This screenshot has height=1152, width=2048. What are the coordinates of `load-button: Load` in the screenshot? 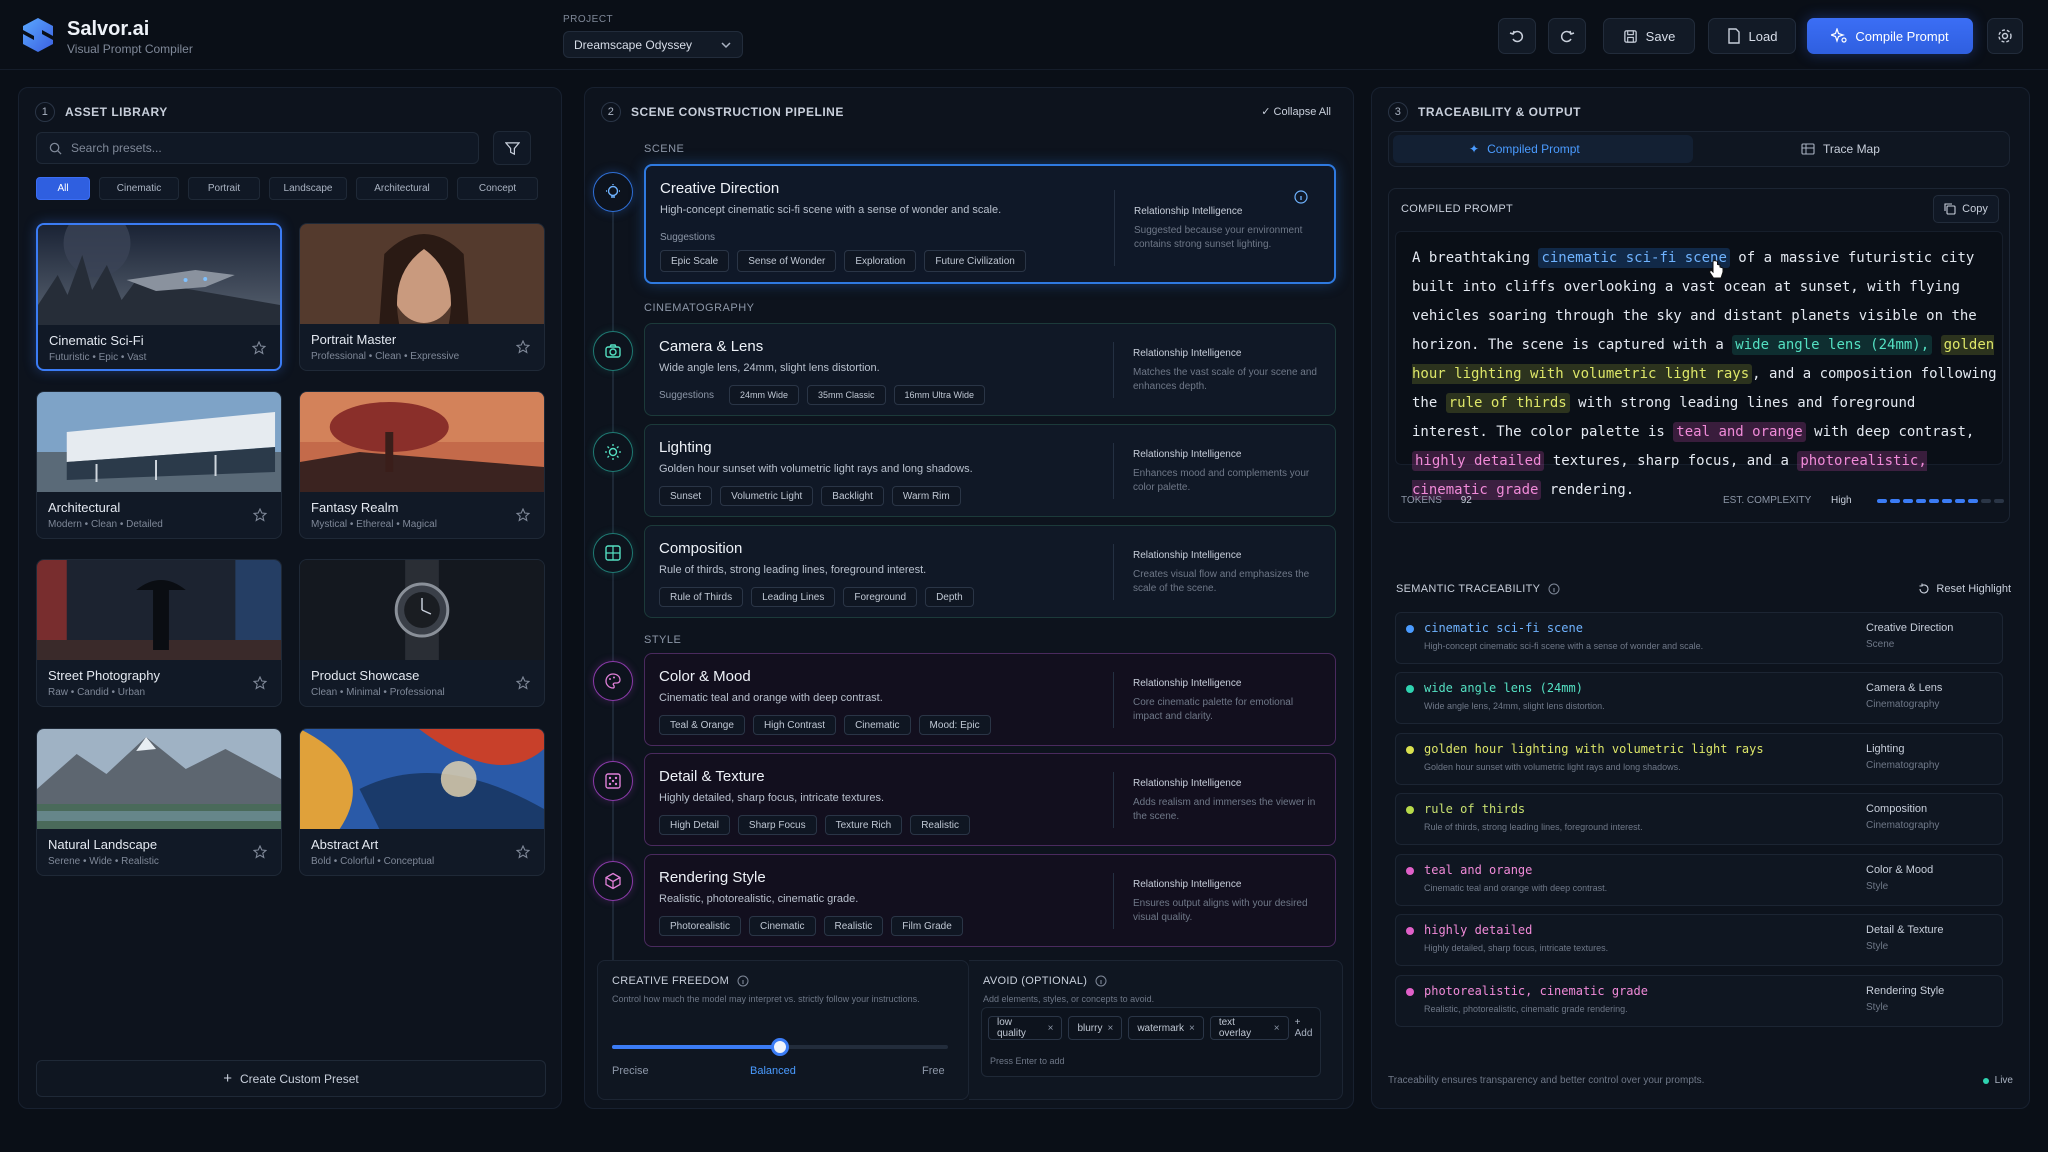 It's located at (1752, 36).